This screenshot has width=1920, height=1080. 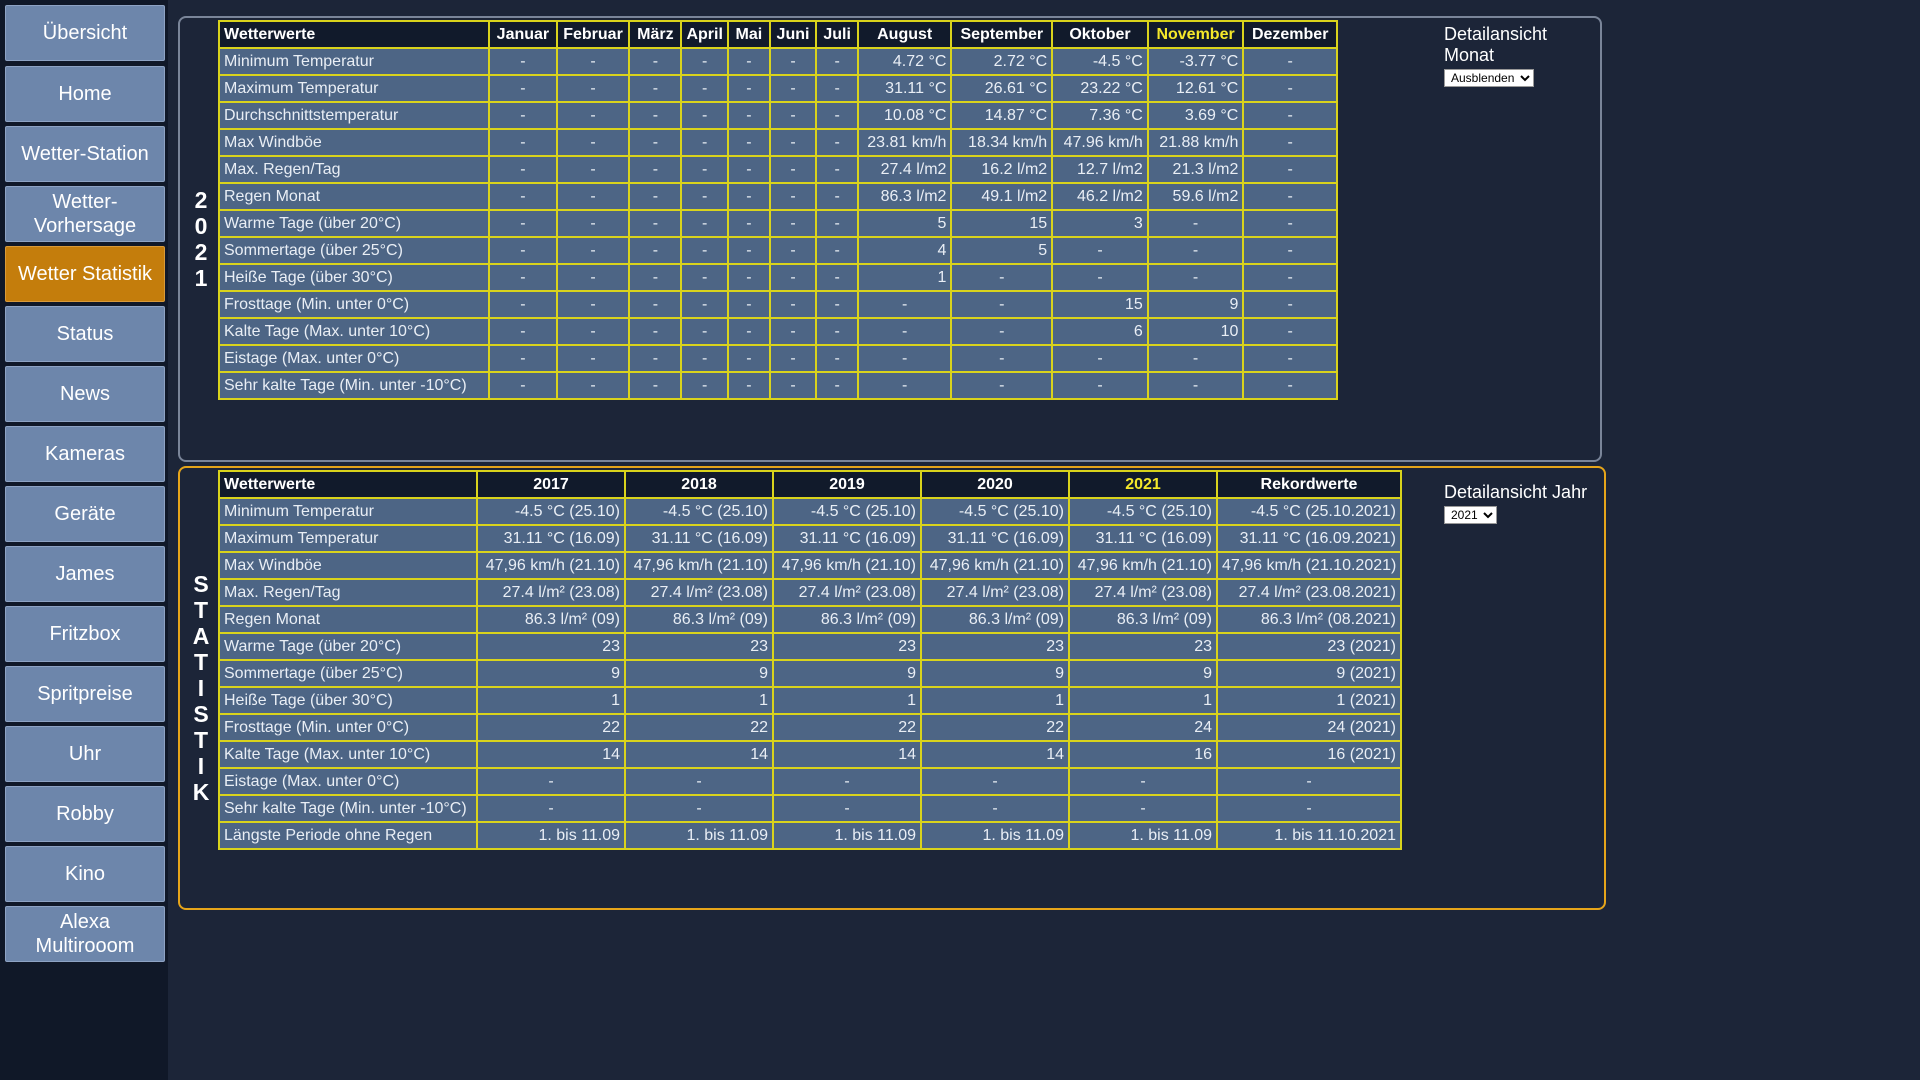 What do you see at coordinates (348, 484) in the screenshot?
I see `column-header: Wetterwerte` at bounding box center [348, 484].